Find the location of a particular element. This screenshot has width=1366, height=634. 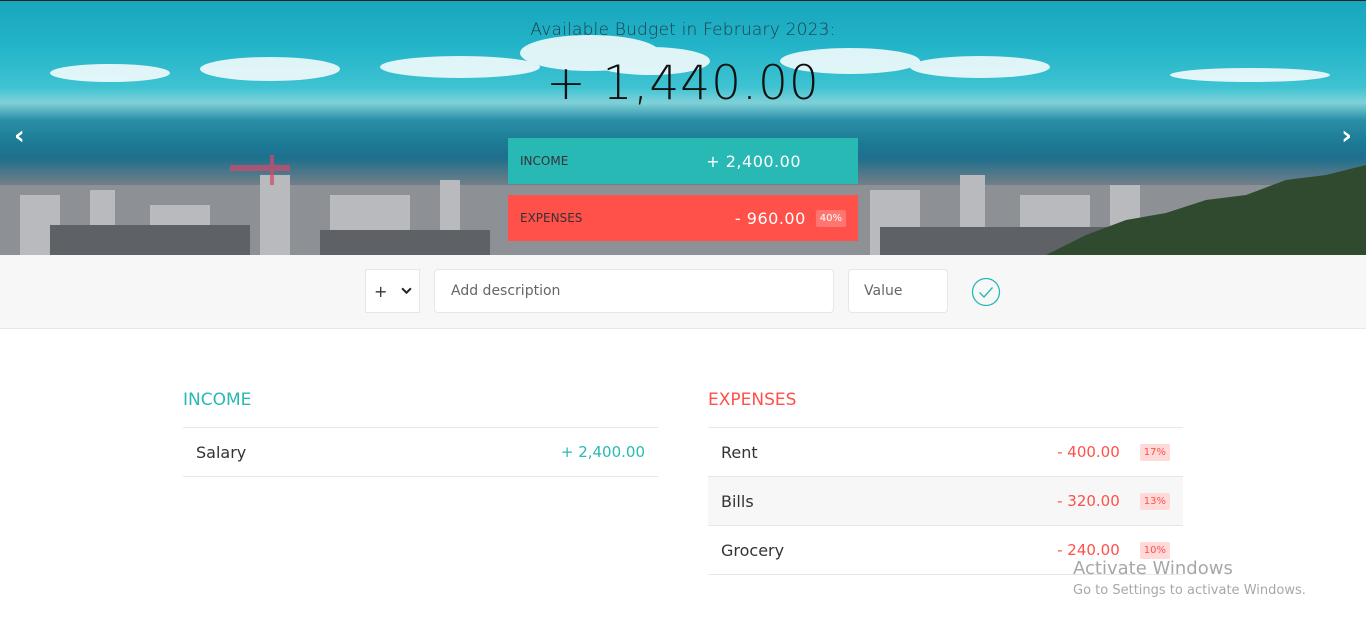

trees-decoration is located at coordinates (1206, 210).